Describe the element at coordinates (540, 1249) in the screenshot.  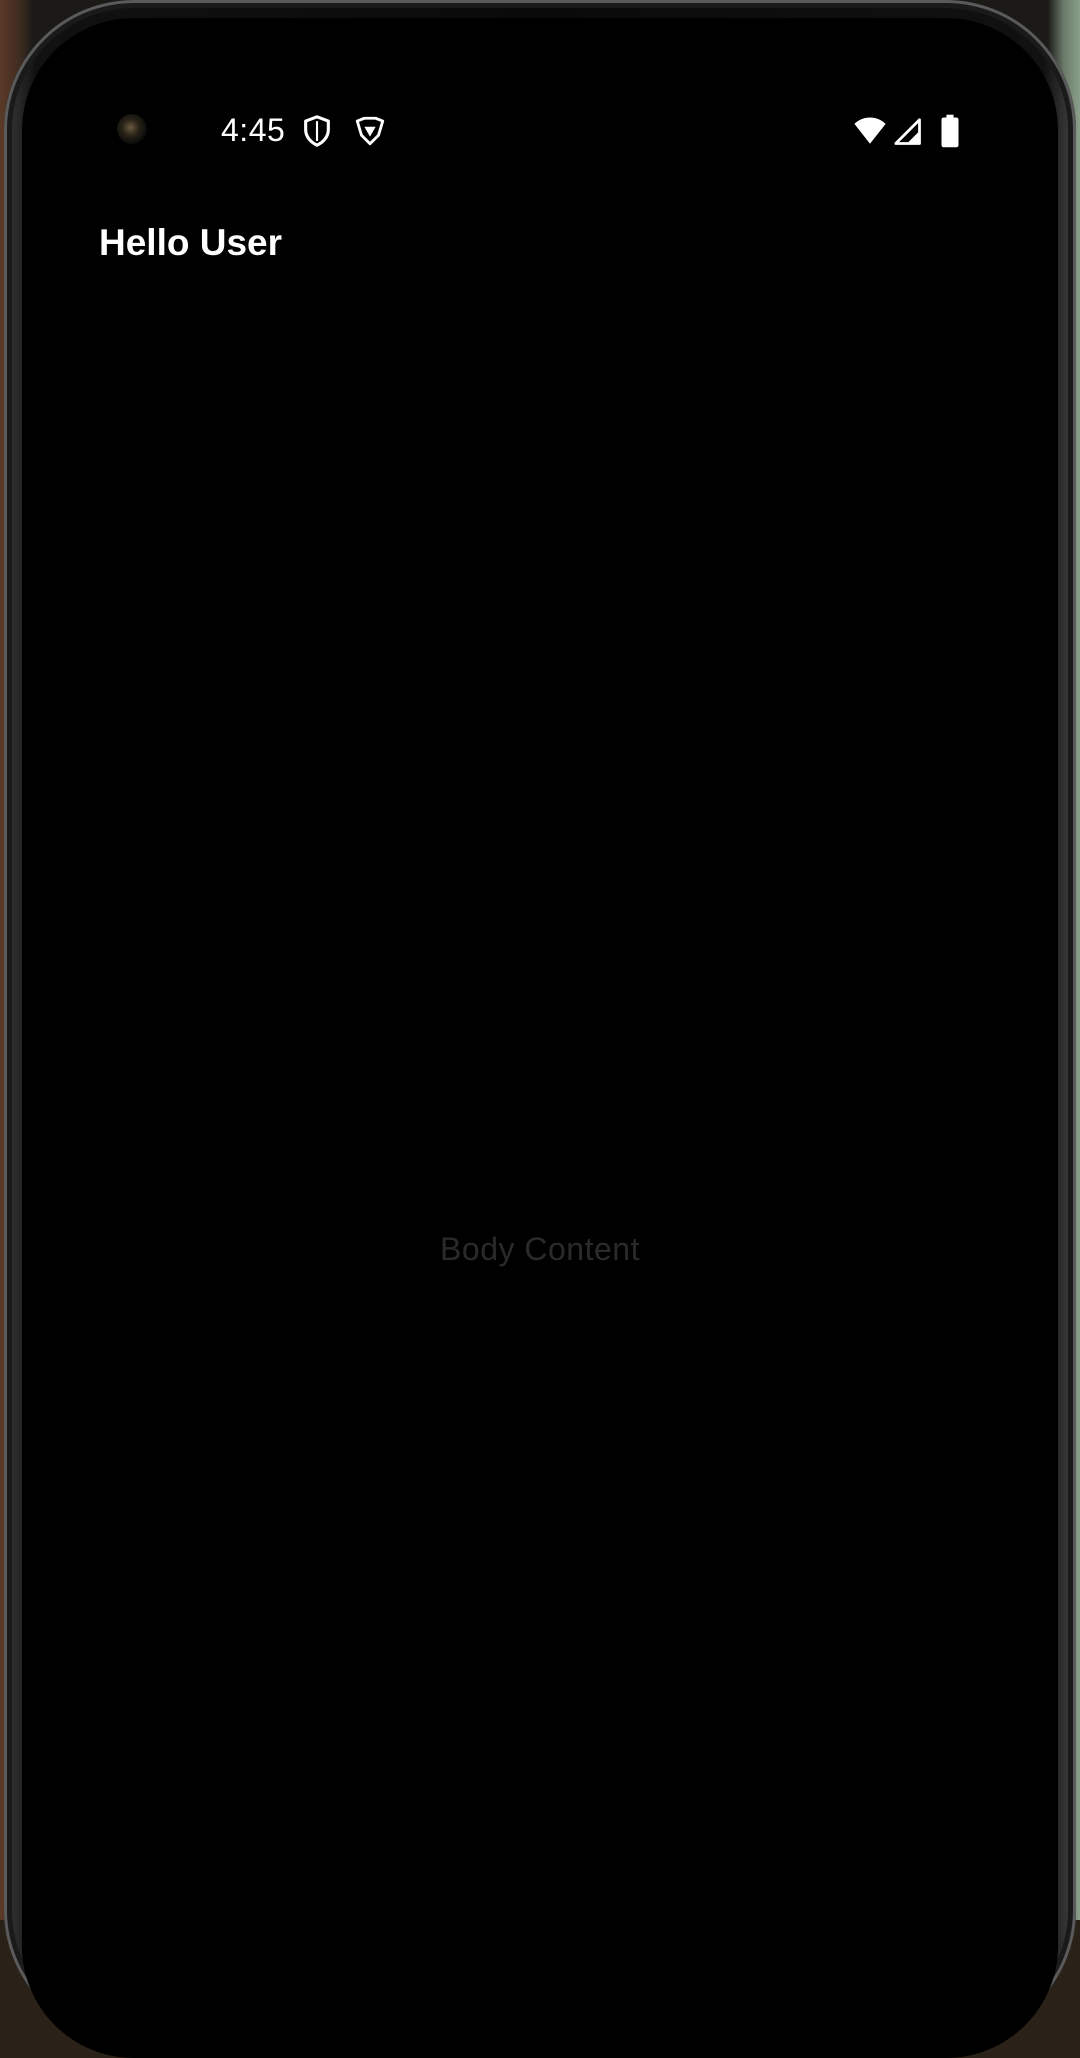
I see `body-content-text: Body Content` at that location.